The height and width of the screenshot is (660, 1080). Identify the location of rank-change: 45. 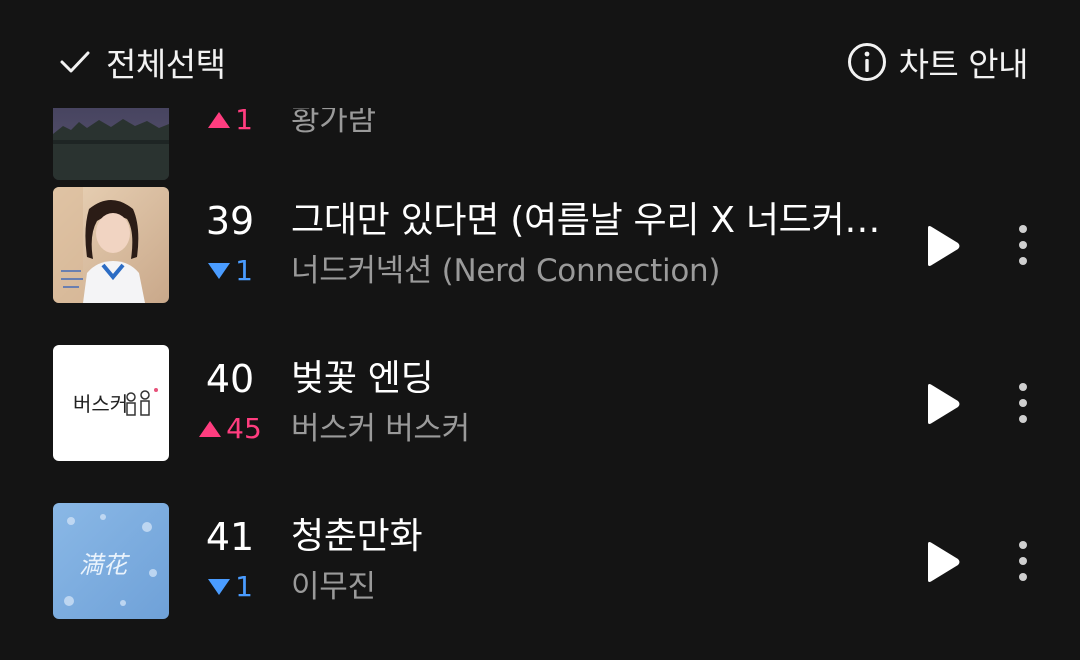
(230, 429).